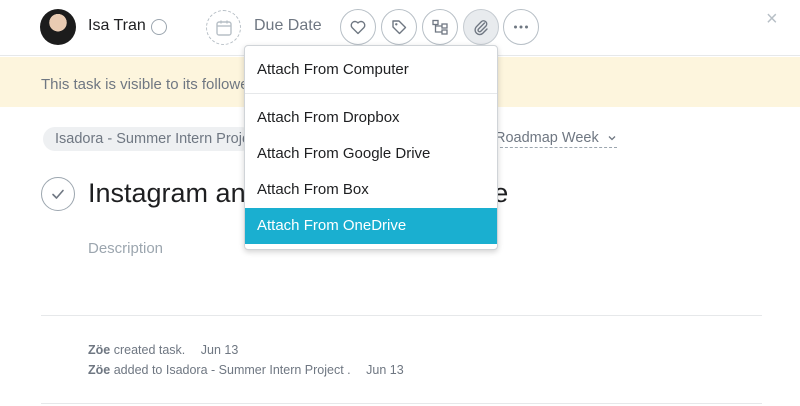 This screenshot has height=406, width=800. I want to click on description-field: Description, so click(125, 248).